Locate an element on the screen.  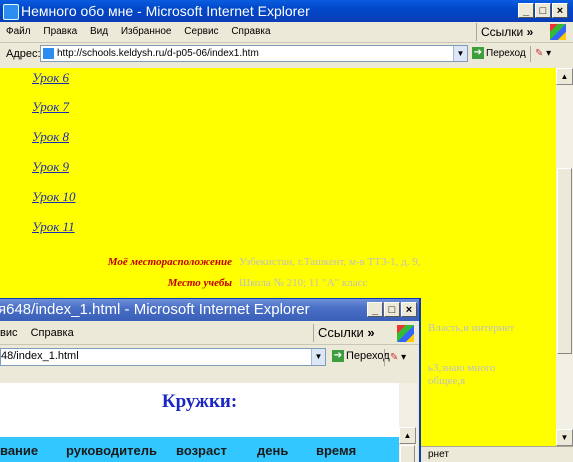
column-header-time: время is located at coordinates (336, 450).